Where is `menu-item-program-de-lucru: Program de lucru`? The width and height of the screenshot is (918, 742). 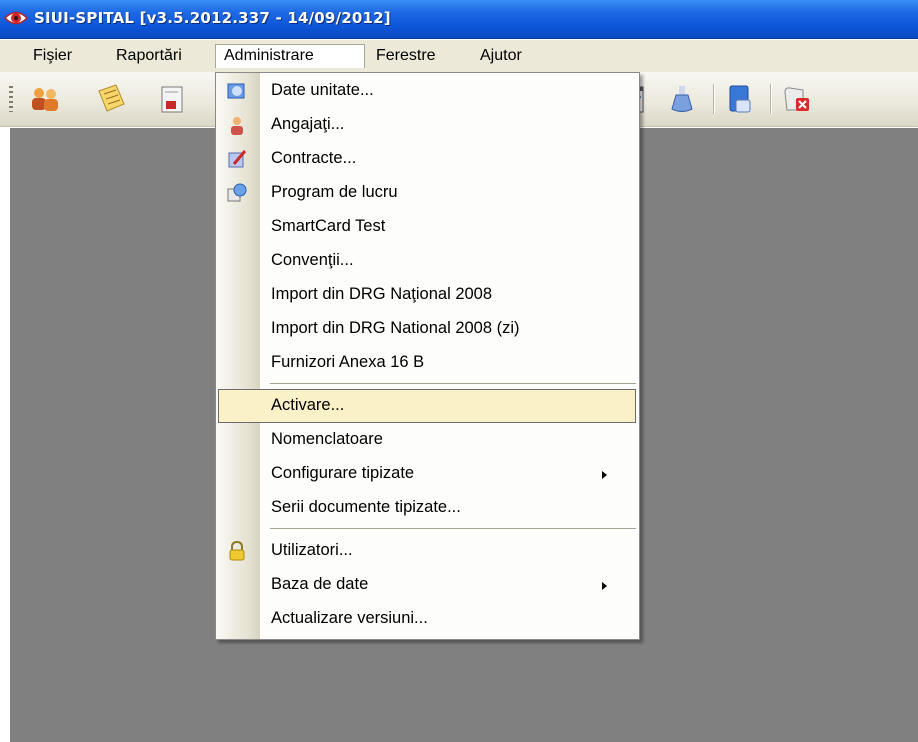 menu-item-program-de-lucru: Program de lucru is located at coordinates (427, 193).